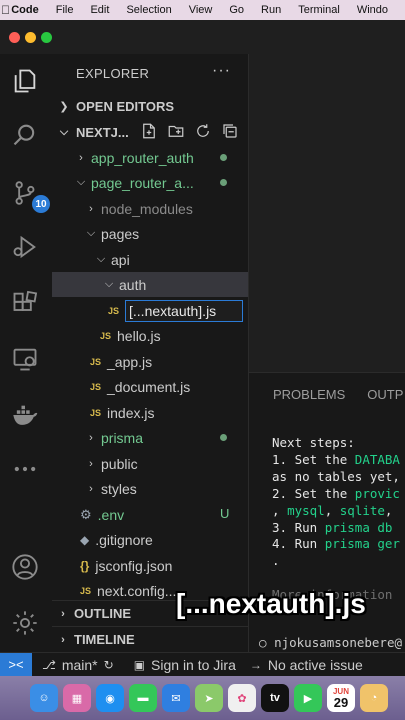 The width and height of the screenshot is (405, 720). Describe the element at coordinates (99, 10) in the screenshot. I see `menu-edit: Edit` at that location.